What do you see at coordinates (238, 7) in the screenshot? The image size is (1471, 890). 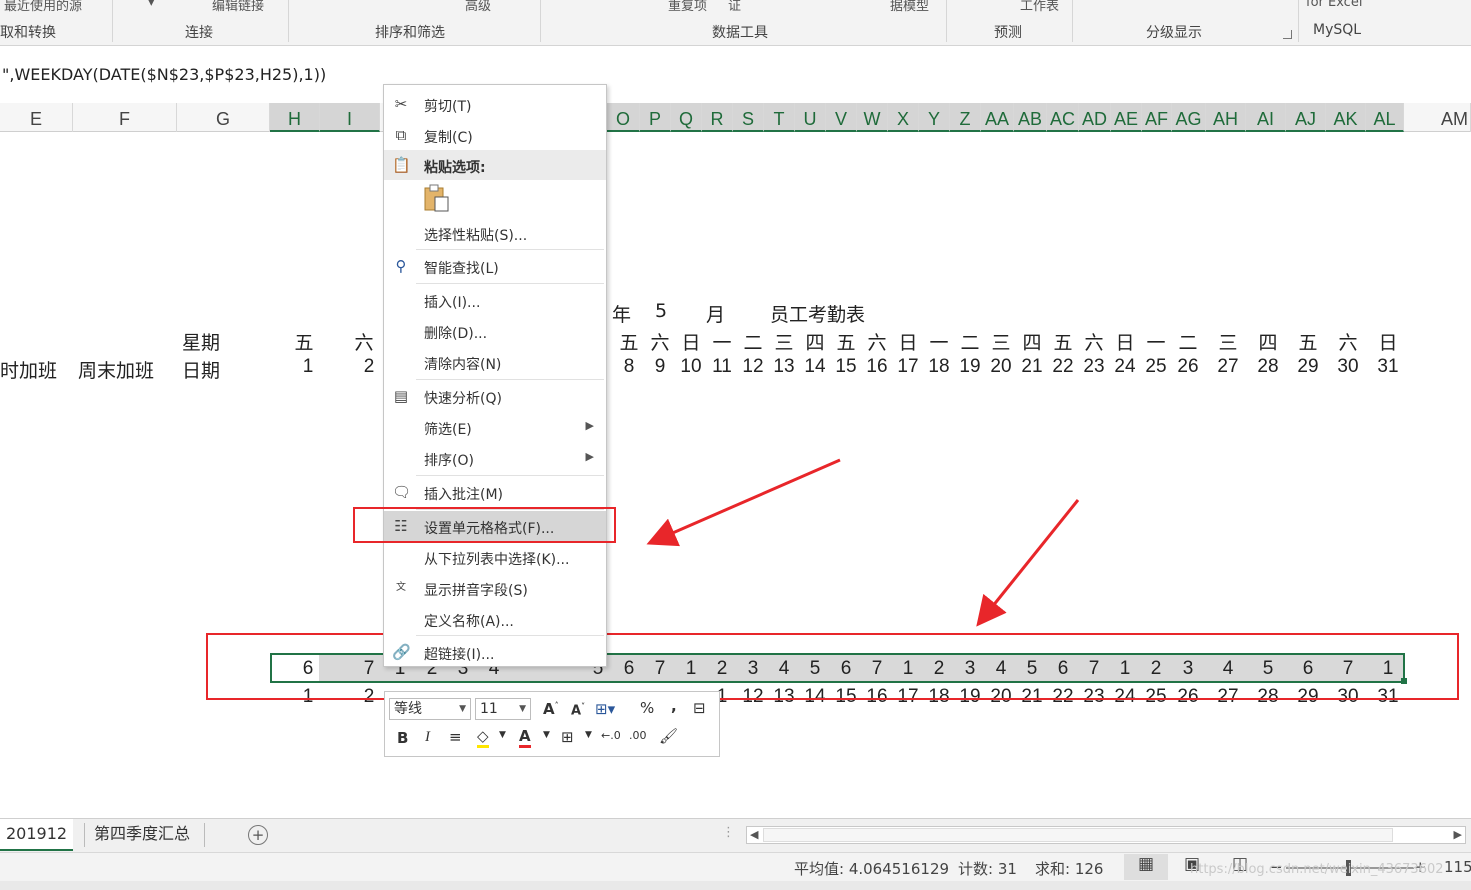 I see `ribbon-edit-links: 编辑链接` at bounding box center [238, 7].